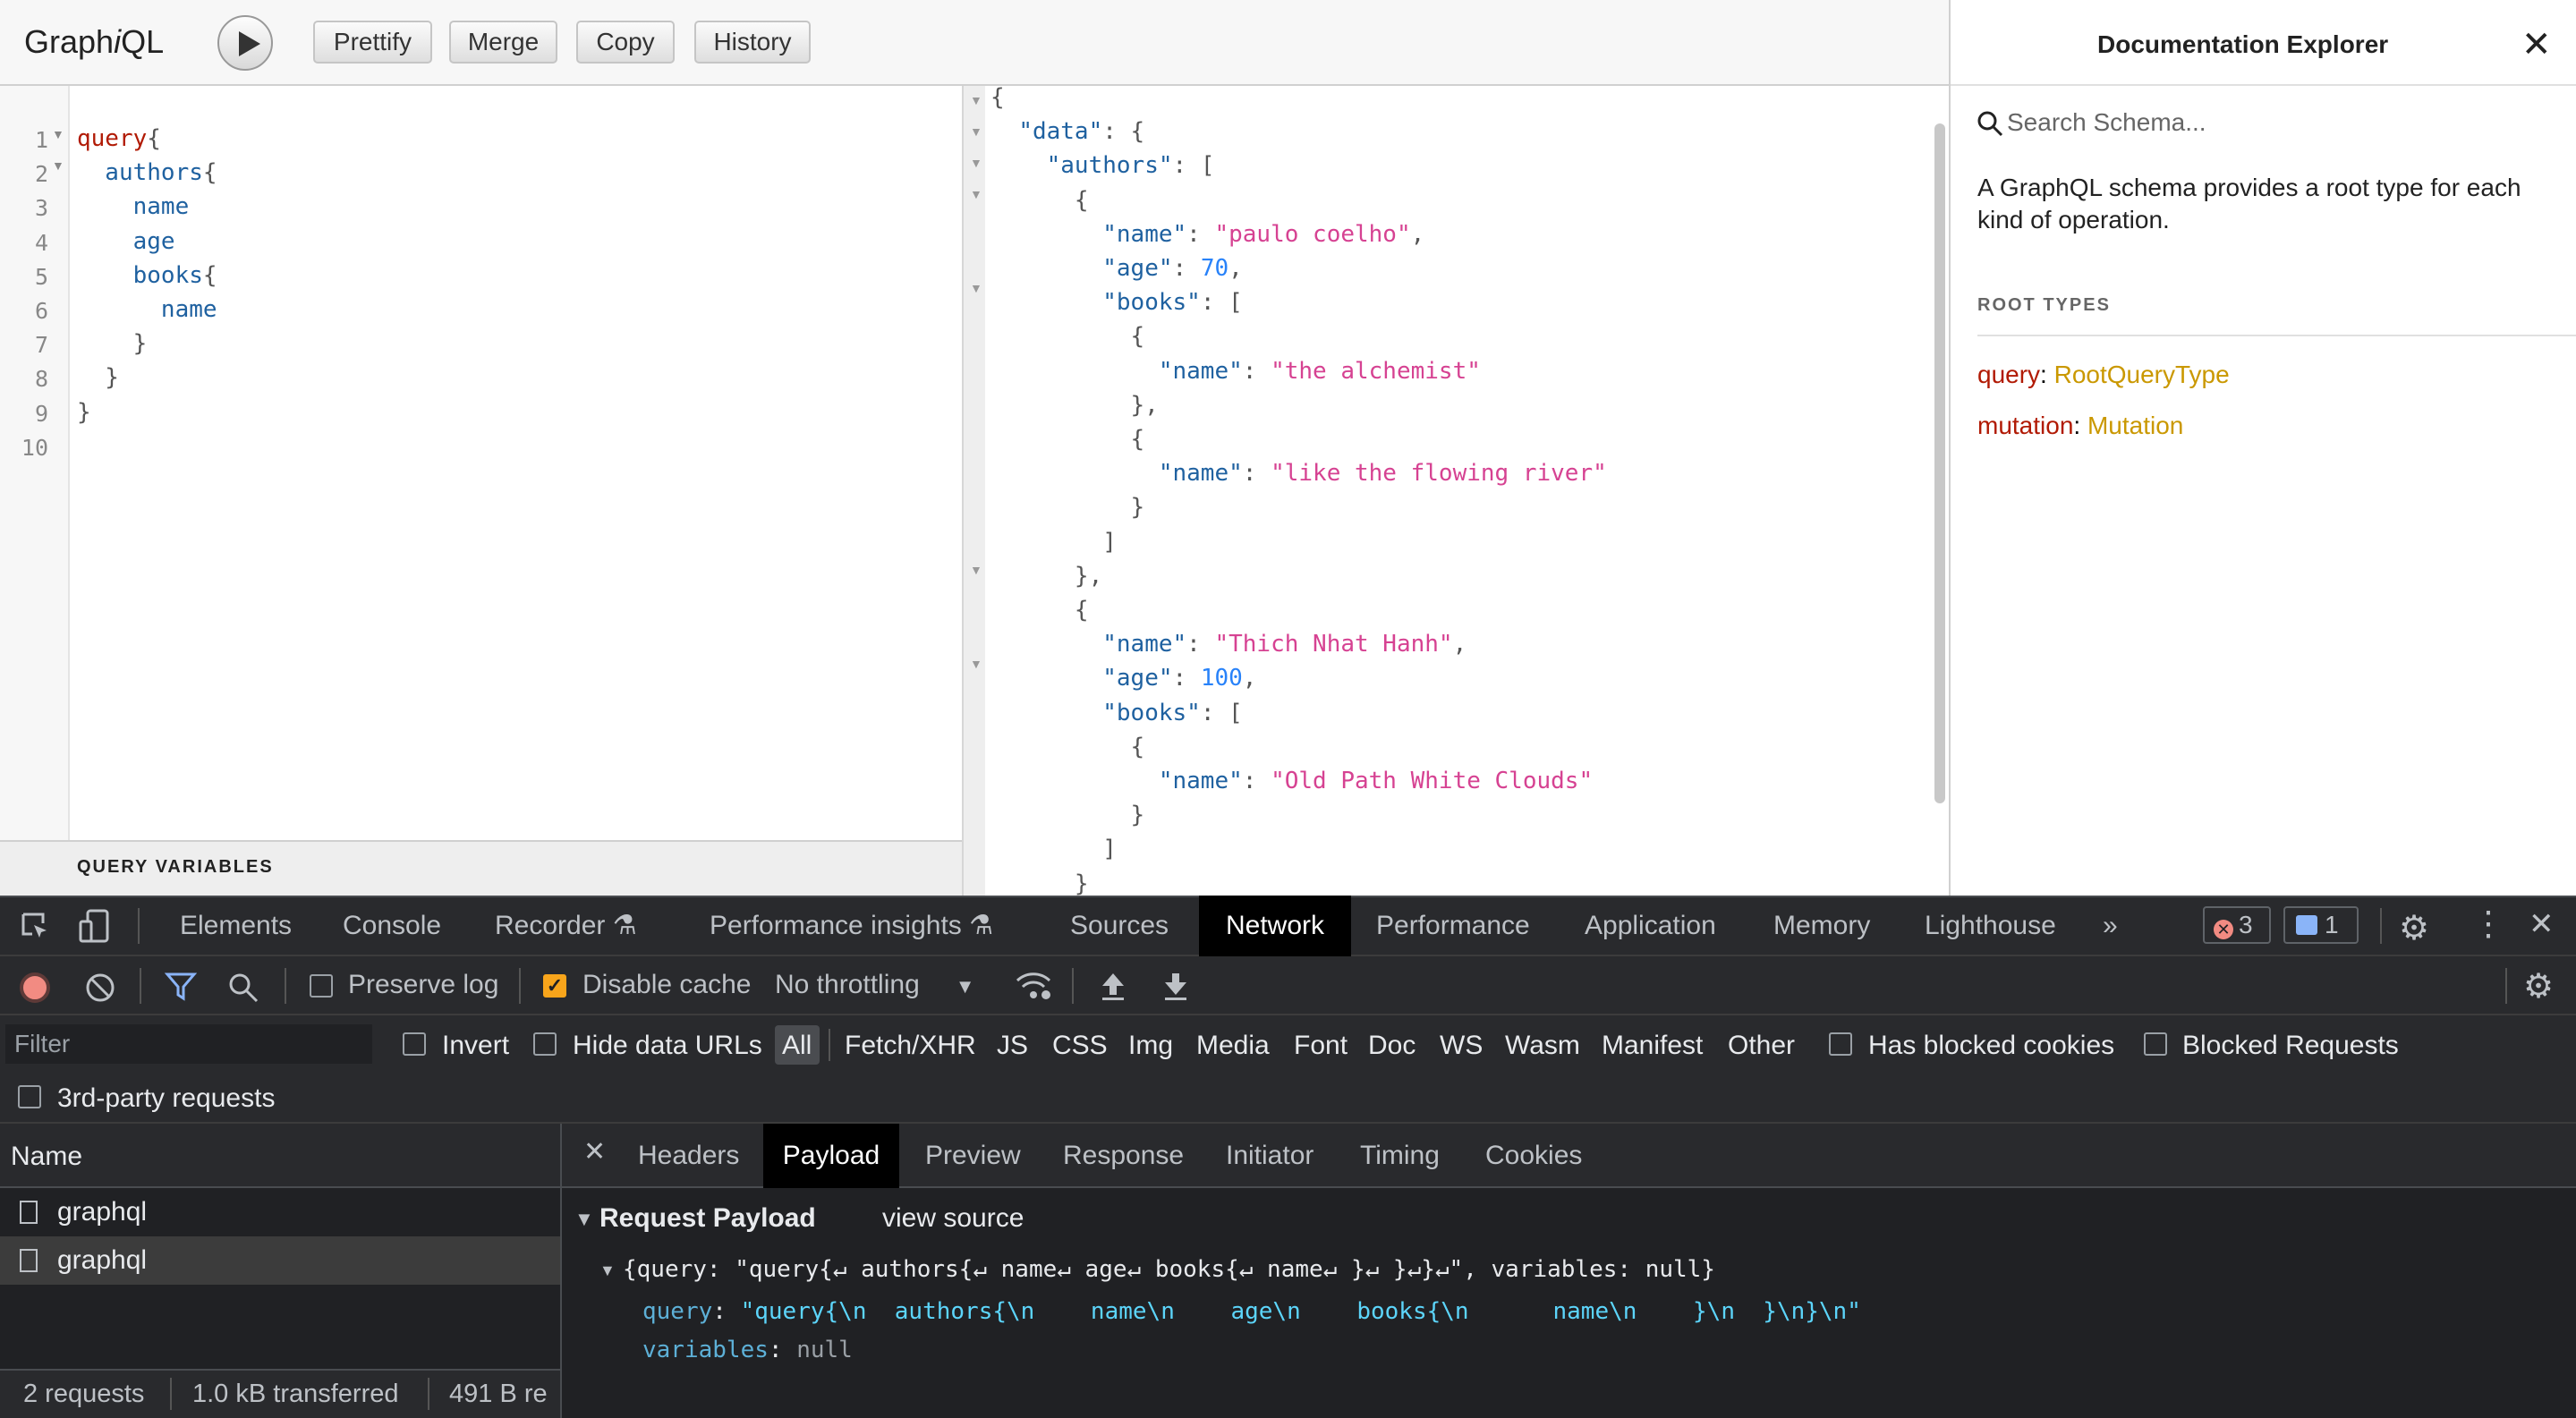  Describe the element at coordinates (414, 1044) in the screenshot. I see `invert-checkbox` at that location.